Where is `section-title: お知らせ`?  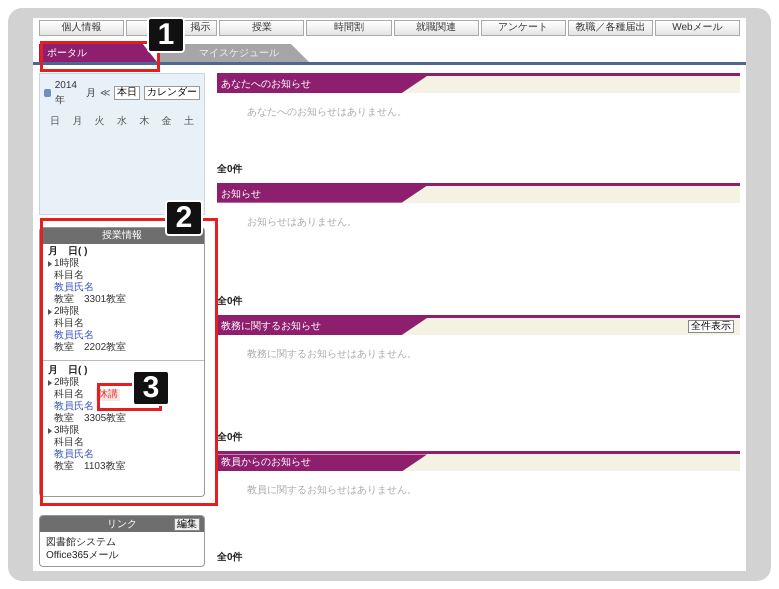
section-title: お知らせ is located at coordinates (322, 194).